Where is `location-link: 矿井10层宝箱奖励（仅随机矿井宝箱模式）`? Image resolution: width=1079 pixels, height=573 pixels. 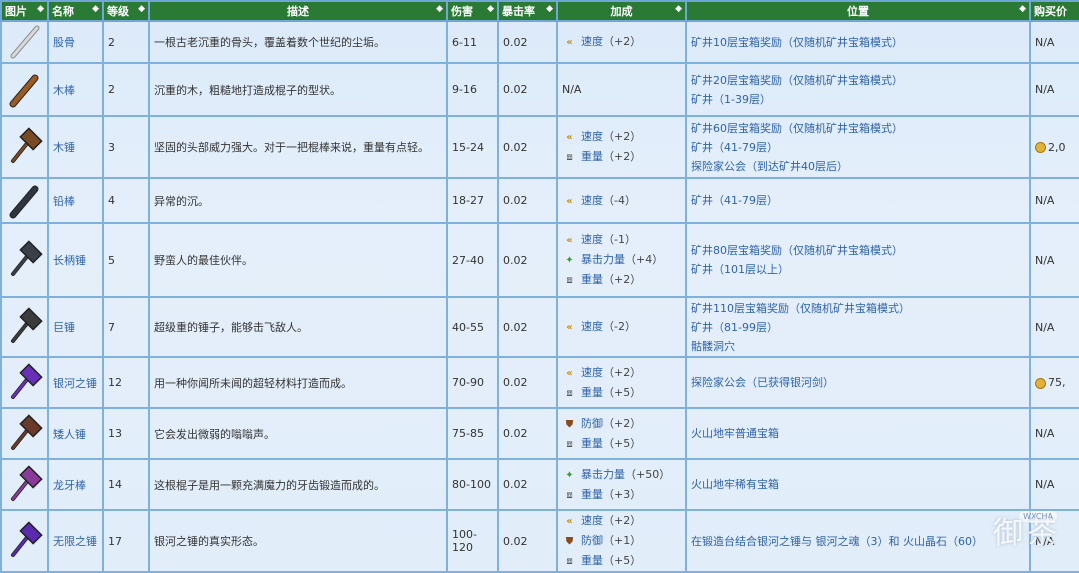 location-link: 矿井10层宝箱奖励（仅随机矿井宝箱模式） is located at coordinates (858, 42).